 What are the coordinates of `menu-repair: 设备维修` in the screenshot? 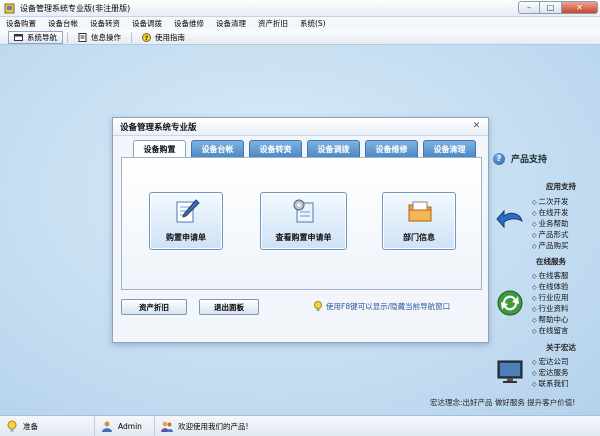 It's located at (189, 23).